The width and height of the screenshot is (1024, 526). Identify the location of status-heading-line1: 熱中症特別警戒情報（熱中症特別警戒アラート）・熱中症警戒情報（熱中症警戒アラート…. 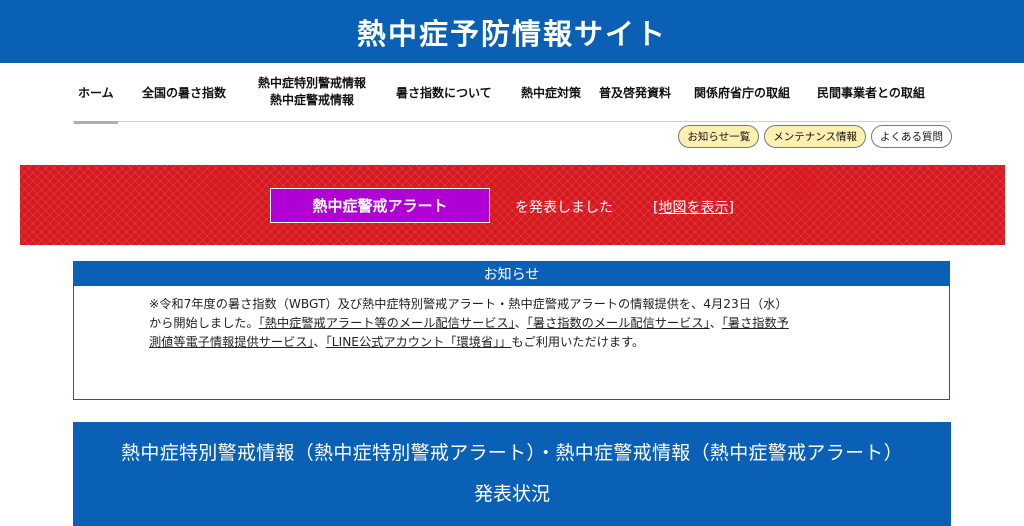
(512, 453).